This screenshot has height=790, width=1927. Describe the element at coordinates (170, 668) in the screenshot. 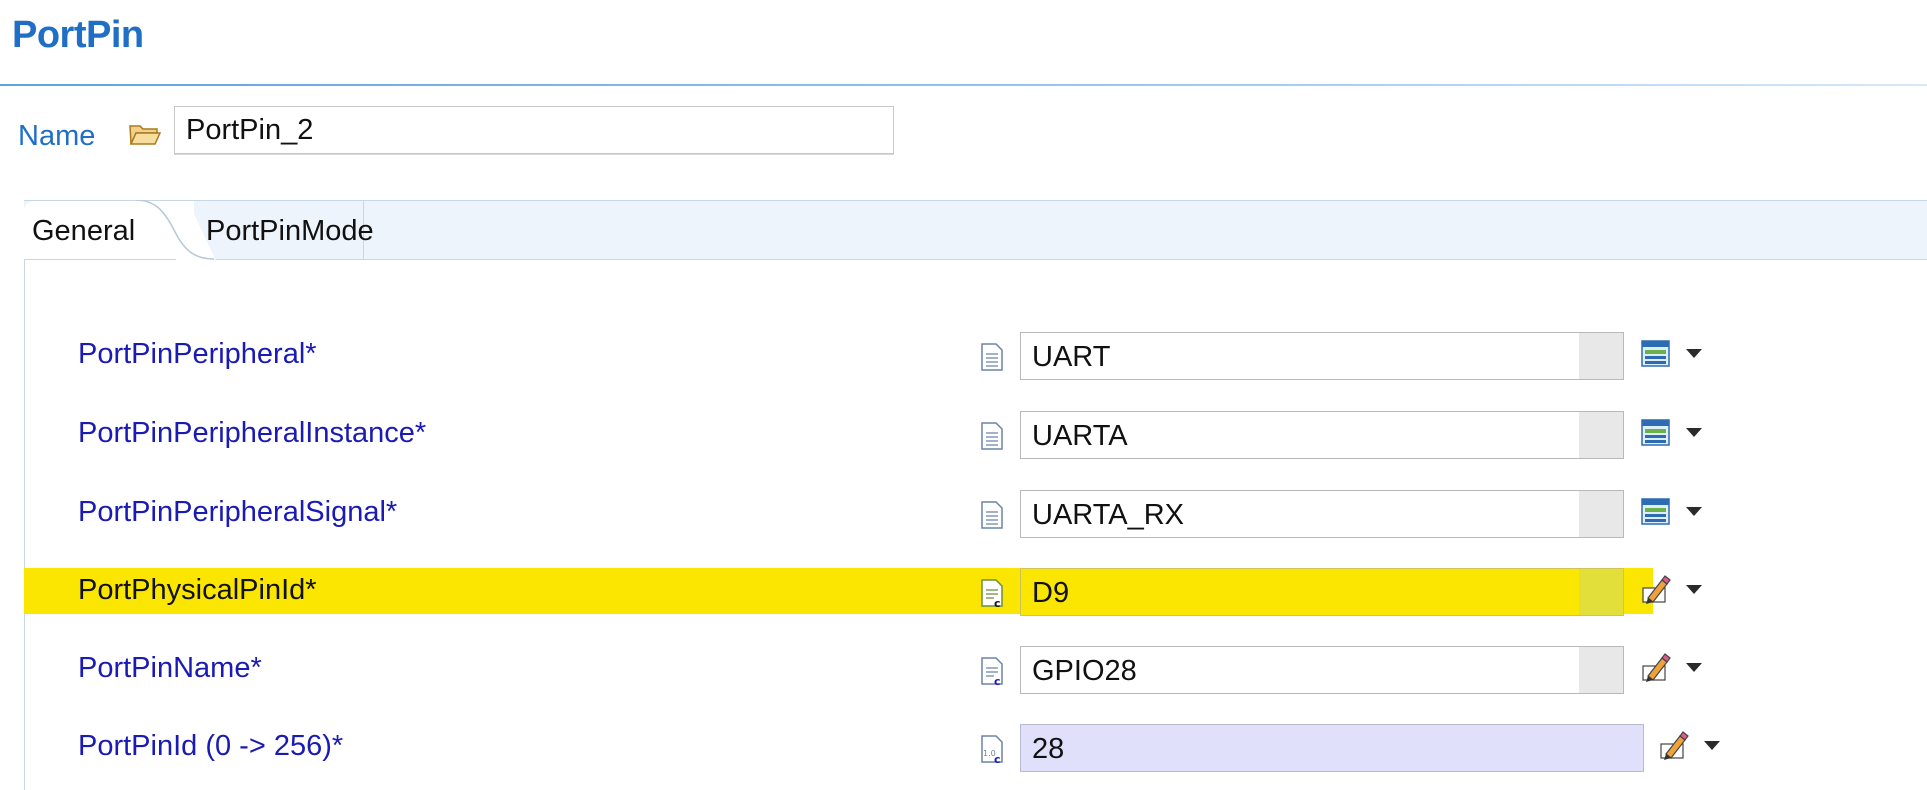

I see `param-label: PortPinName*` at that location.